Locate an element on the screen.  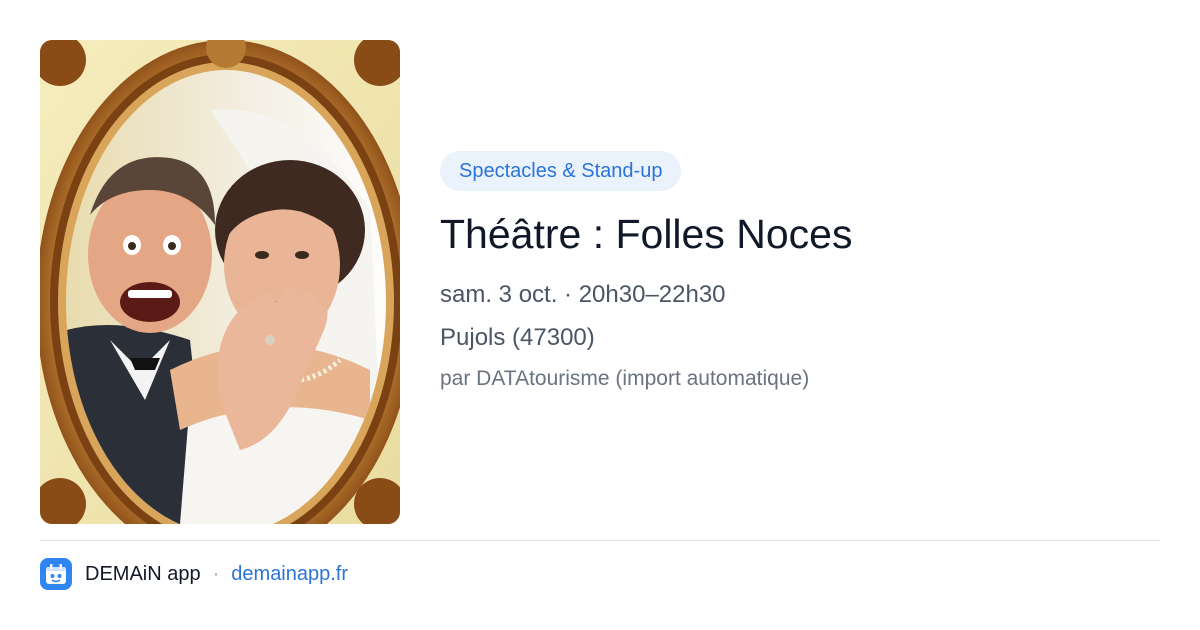
category-chip: Spectacles & Stand-up is located at coordinates (561, 171).